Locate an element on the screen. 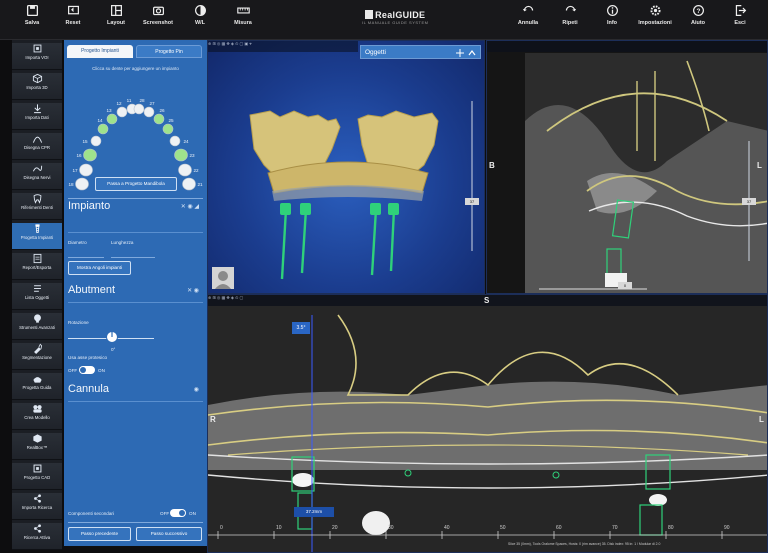 Image resolution: width=768 pixels, height=553 pixels. sidebar-item-teeth-references: Riferimenti Denti is located at coordinates (37, 206).